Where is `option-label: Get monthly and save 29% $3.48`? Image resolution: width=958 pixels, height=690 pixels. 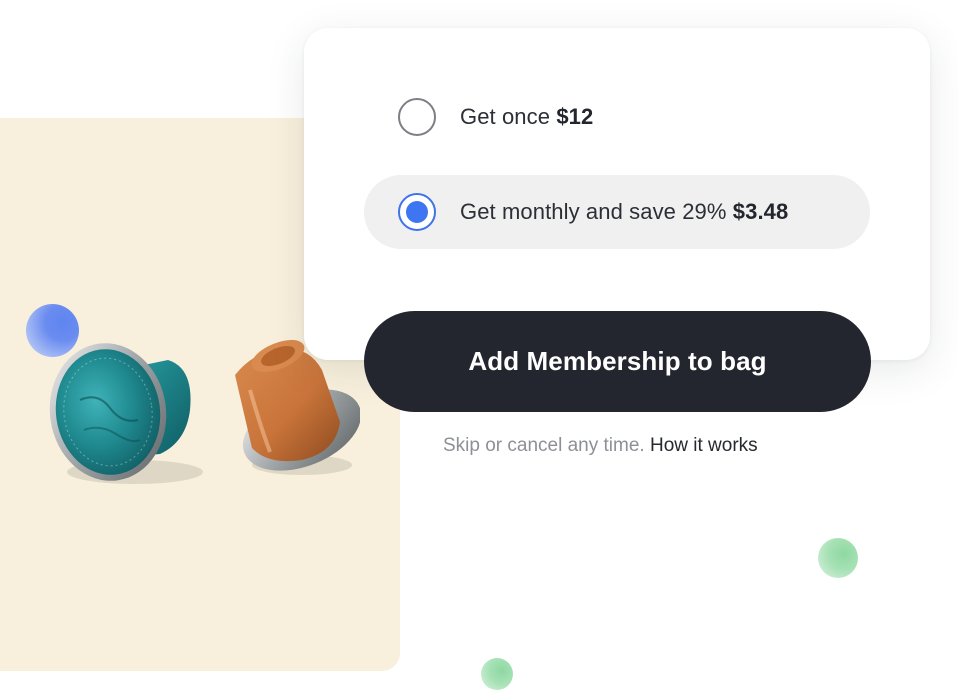
option-label: Get monthly and save 29% $3.48 is located at coordinates (624, 212).